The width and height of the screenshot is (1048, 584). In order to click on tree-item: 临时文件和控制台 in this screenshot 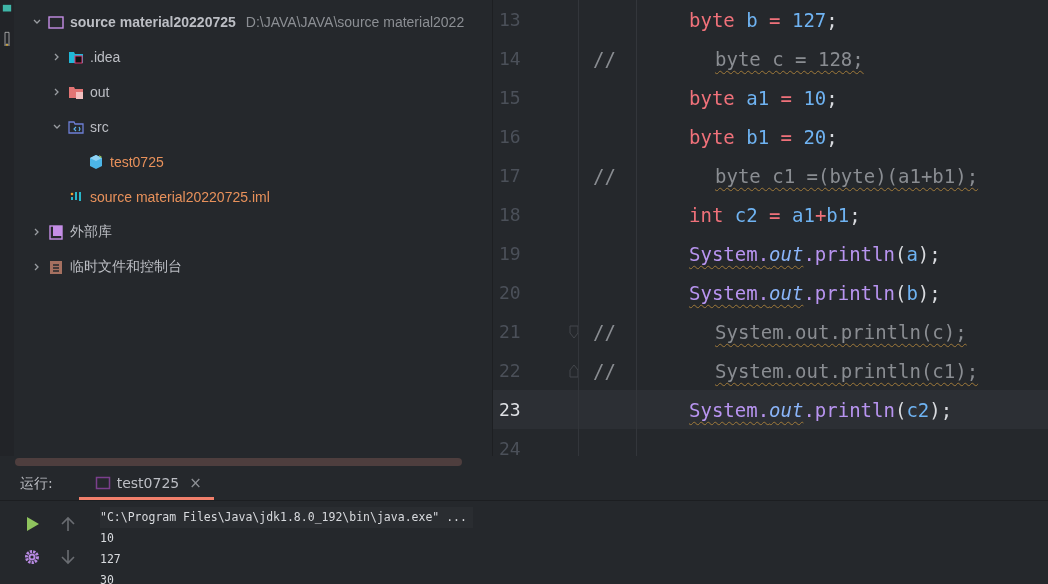, I will do `click(126, 266)`.